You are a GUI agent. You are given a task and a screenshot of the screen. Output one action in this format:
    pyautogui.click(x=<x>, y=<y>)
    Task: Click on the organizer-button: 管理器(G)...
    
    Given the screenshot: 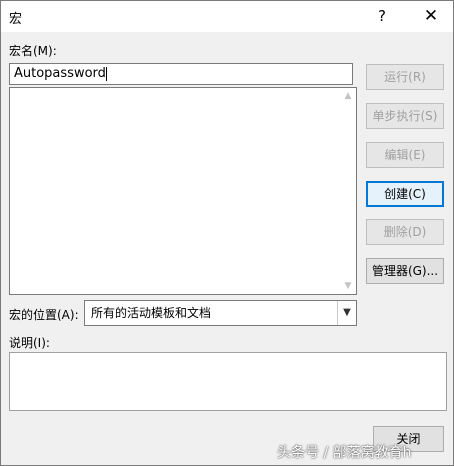 What is the action you would take?
    pyautogui.click(x=405, y=271)
    